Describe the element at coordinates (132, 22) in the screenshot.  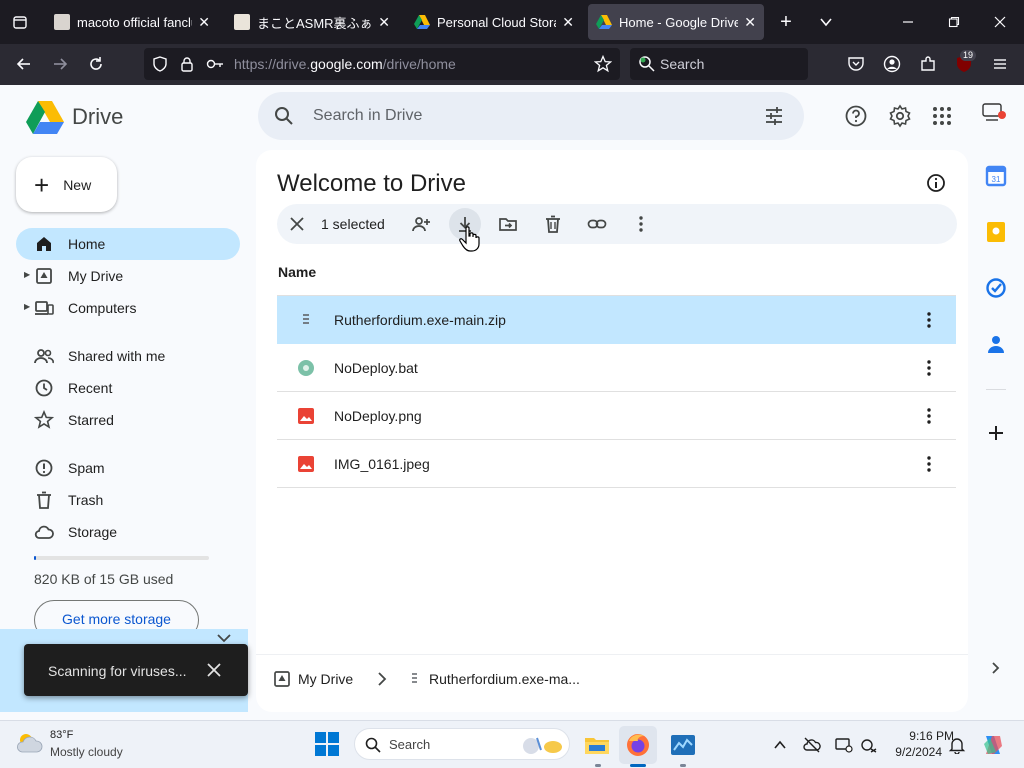
I see `browser-tab: macoto official fanclub ✕` at that location.